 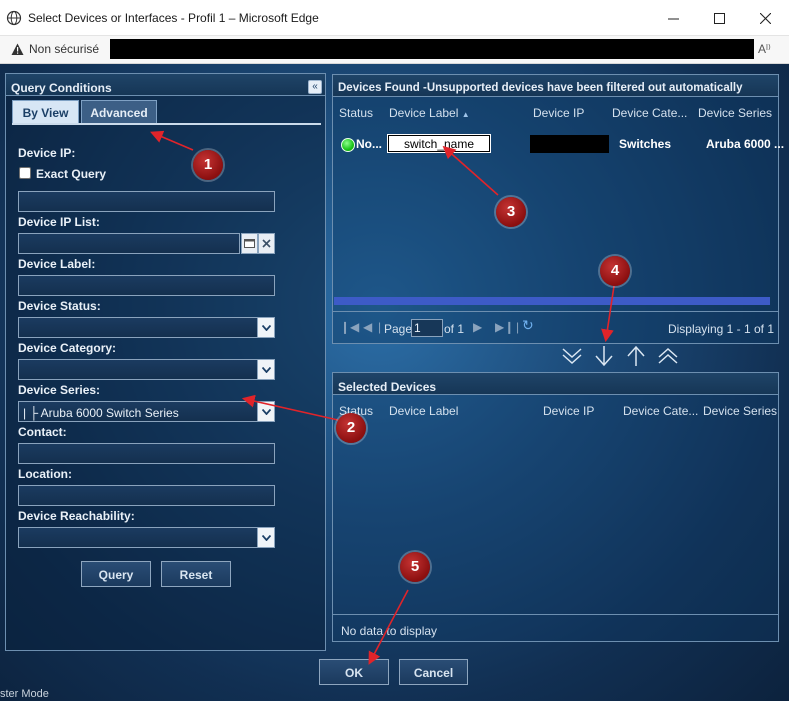 What do you see at coordinates (636, 356) in the screenshot?
I see `move-up-button` at bounding box center [636, 356].